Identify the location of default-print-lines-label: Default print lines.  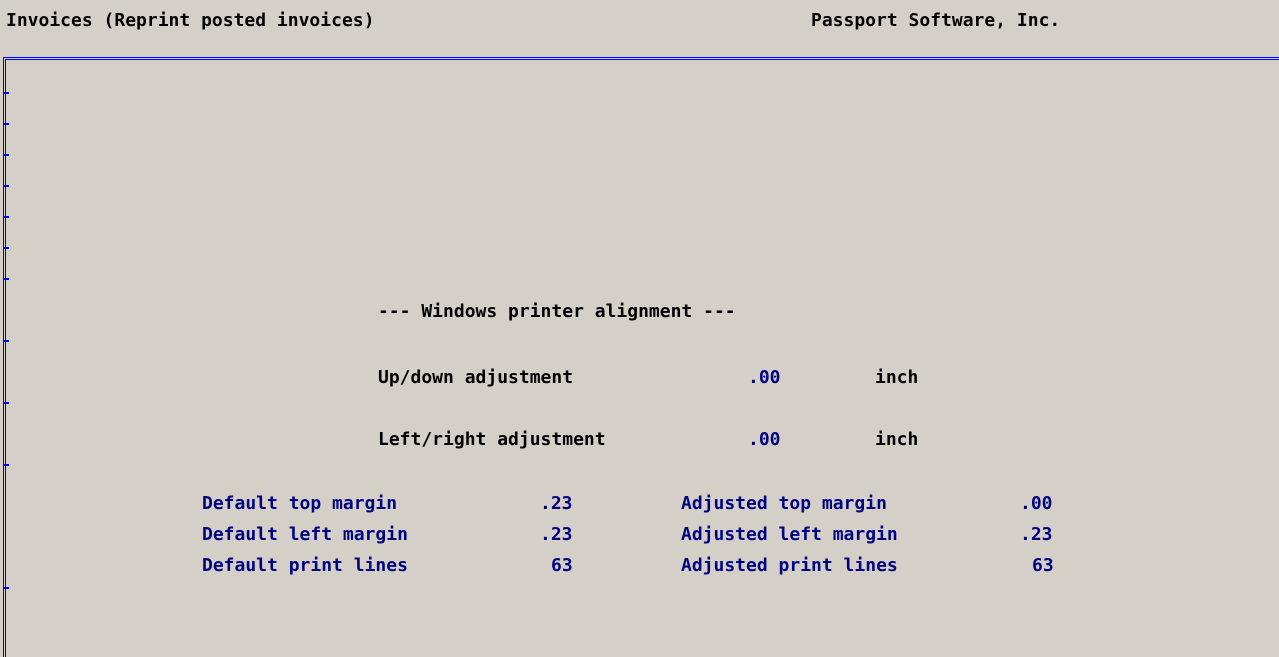
(305, 565).